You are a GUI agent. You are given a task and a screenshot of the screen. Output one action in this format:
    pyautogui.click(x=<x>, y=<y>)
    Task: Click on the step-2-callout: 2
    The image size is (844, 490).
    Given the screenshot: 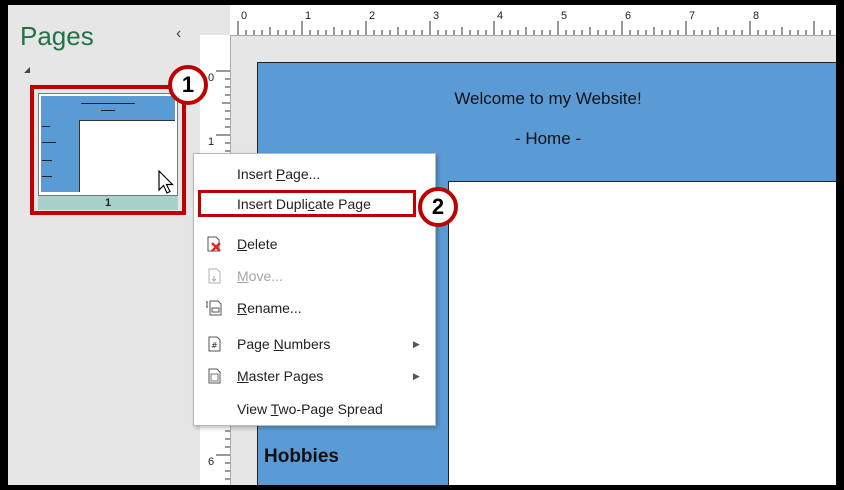 What is the action you would take?
    pyautogui.click(x=438, y=207)
    